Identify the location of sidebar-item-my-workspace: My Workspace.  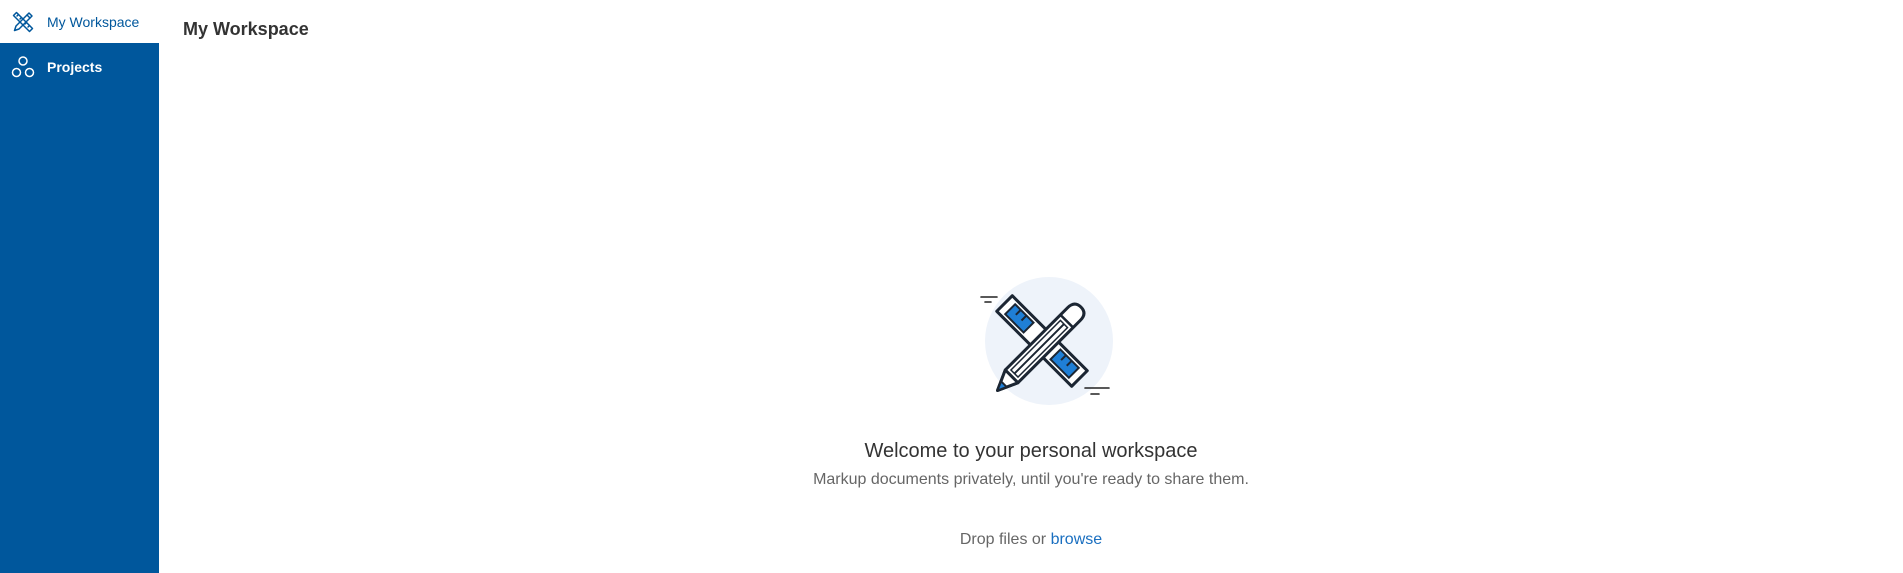
(79, 21).